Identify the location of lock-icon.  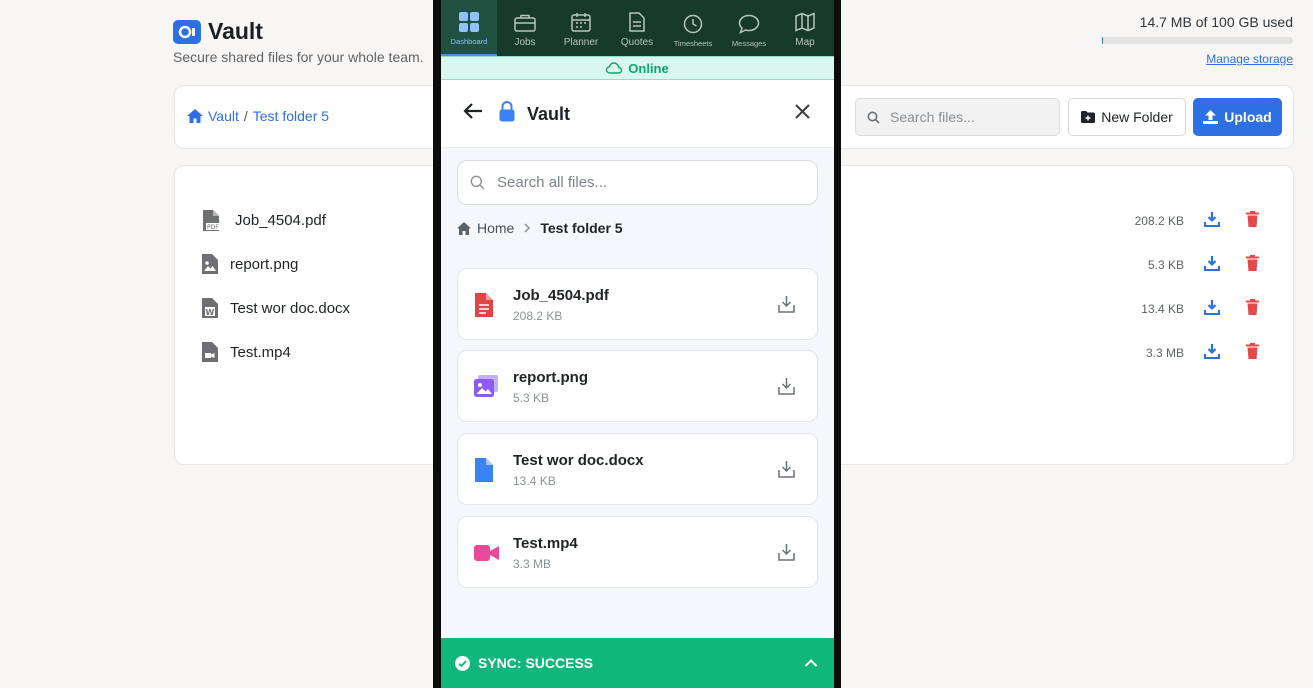
(507, 113).